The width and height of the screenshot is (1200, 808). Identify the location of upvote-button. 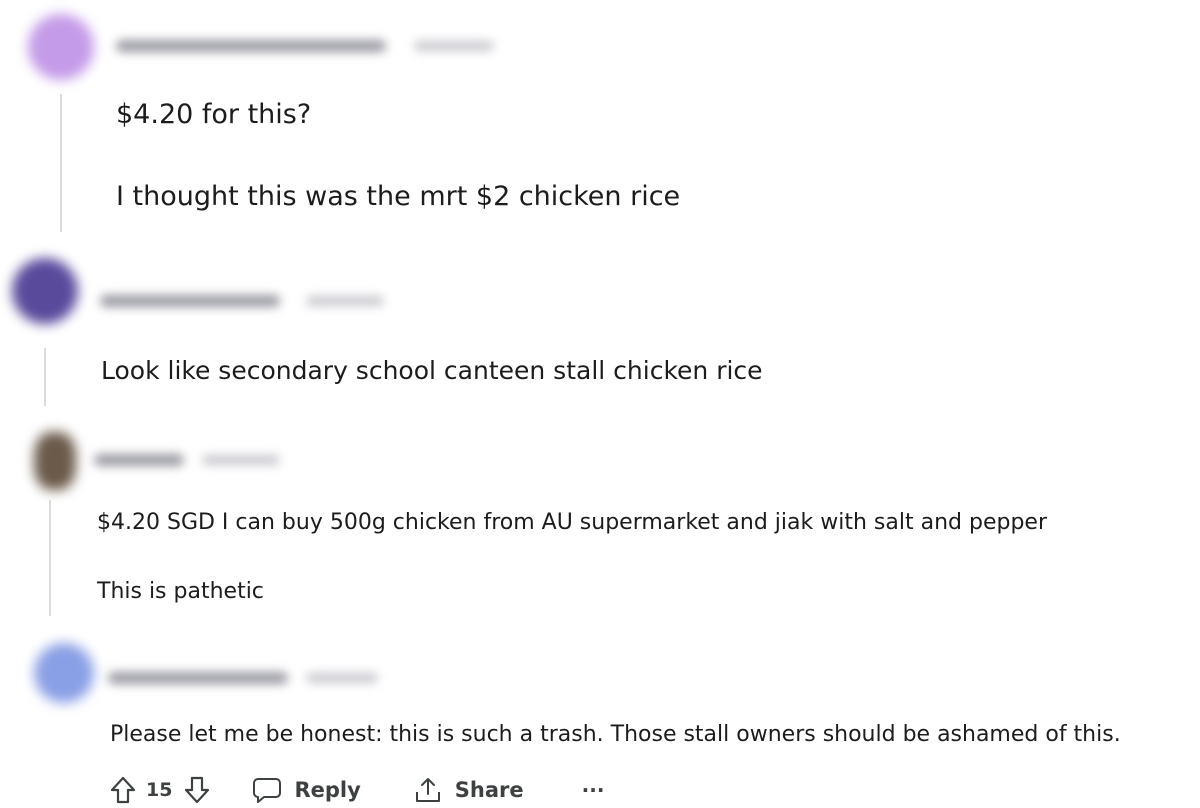
(123, 790).